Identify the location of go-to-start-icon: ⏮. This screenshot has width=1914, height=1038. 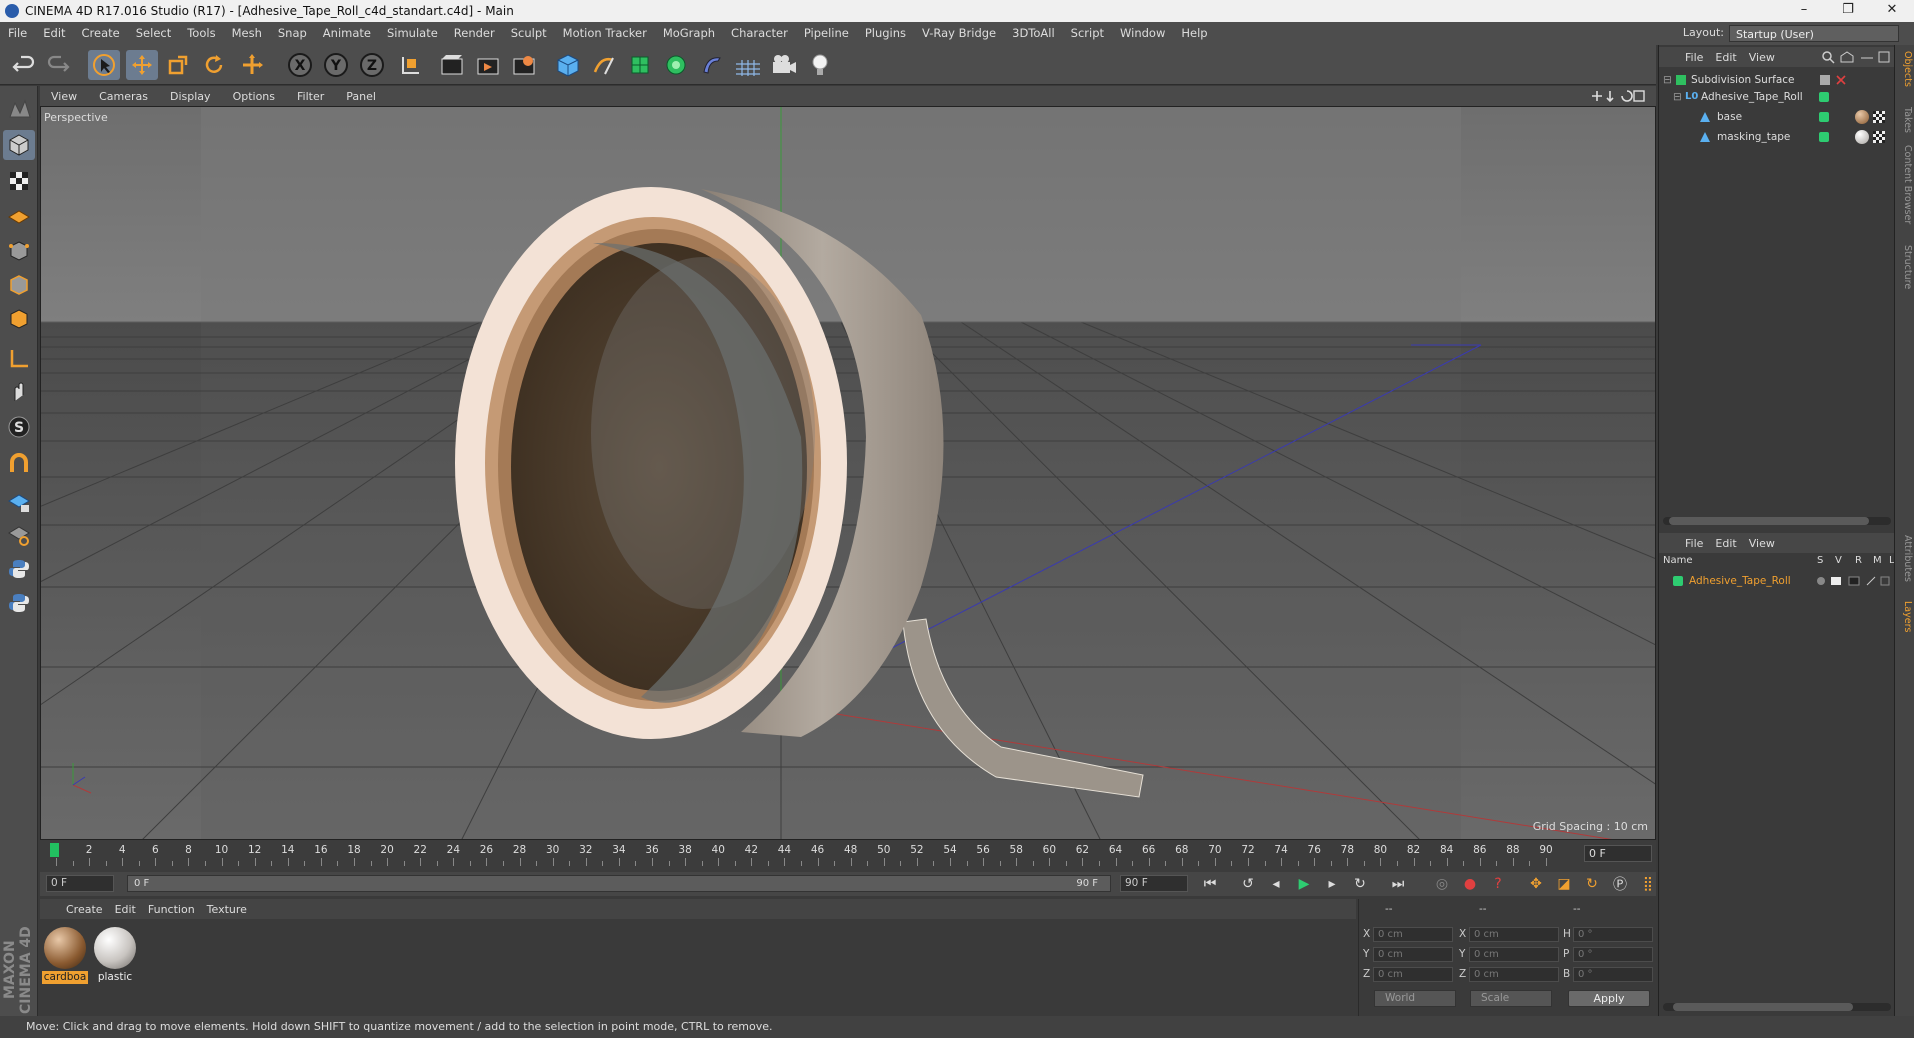
(1210, 884).